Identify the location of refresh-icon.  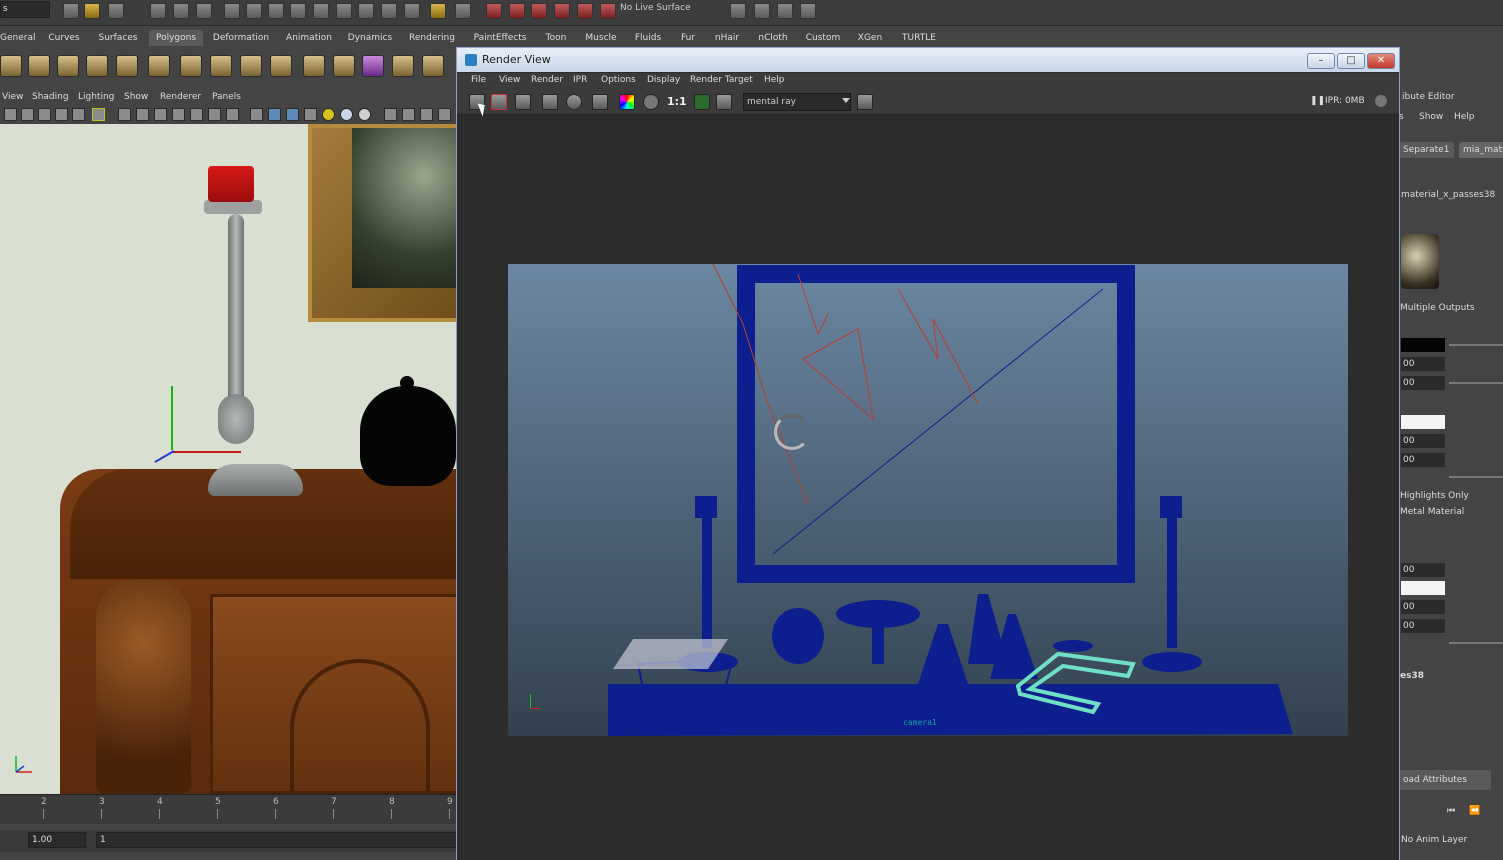
(574, 102).